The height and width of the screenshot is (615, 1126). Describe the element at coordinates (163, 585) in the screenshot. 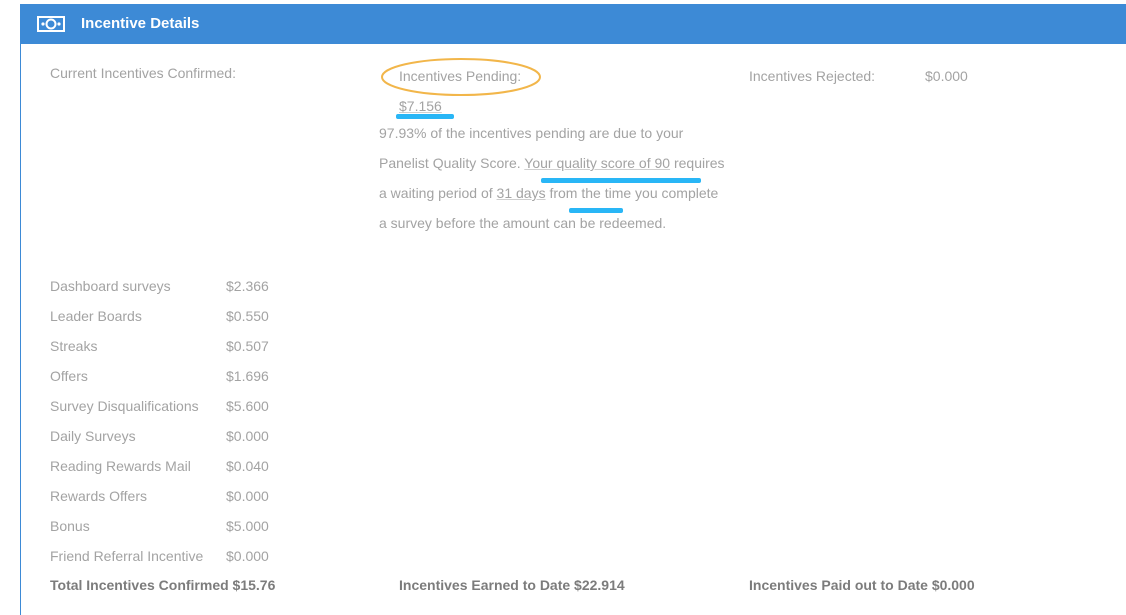

I see `total-confirmed: Total Incentives Confirmed $15.76` at that location.